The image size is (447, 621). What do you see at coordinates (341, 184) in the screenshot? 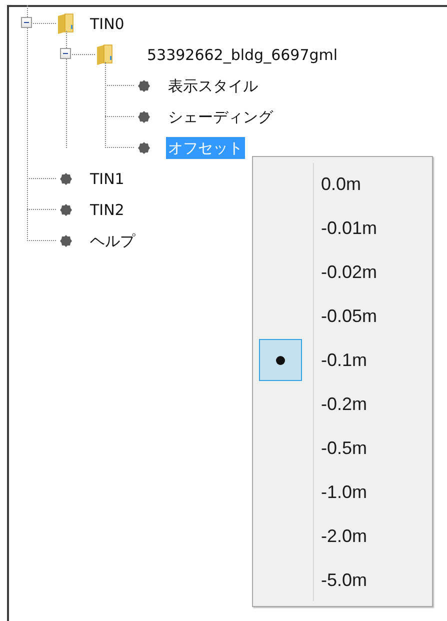
I see `menu-item: 0.0m` at bounding box center [341, 184].